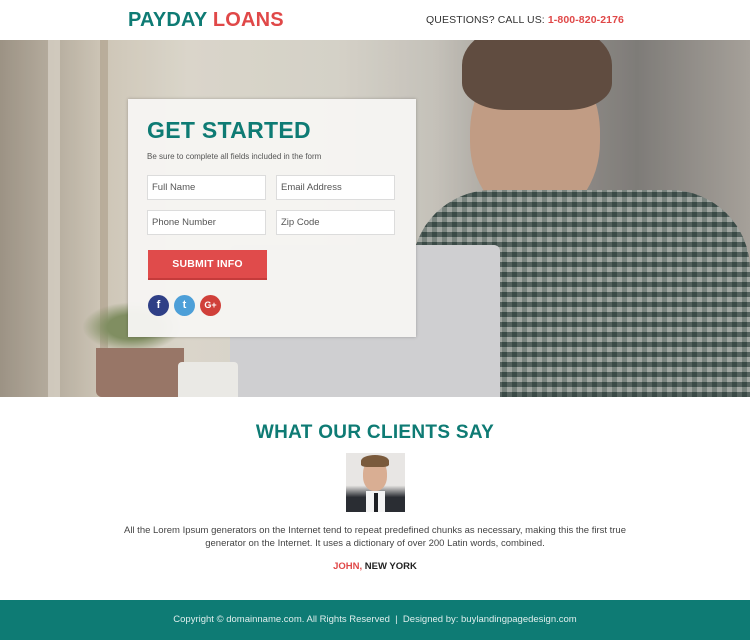 The height and width of the screenshot is (640, 750). I want to click on logo-part-loans: LOANS, so click(248, 20).